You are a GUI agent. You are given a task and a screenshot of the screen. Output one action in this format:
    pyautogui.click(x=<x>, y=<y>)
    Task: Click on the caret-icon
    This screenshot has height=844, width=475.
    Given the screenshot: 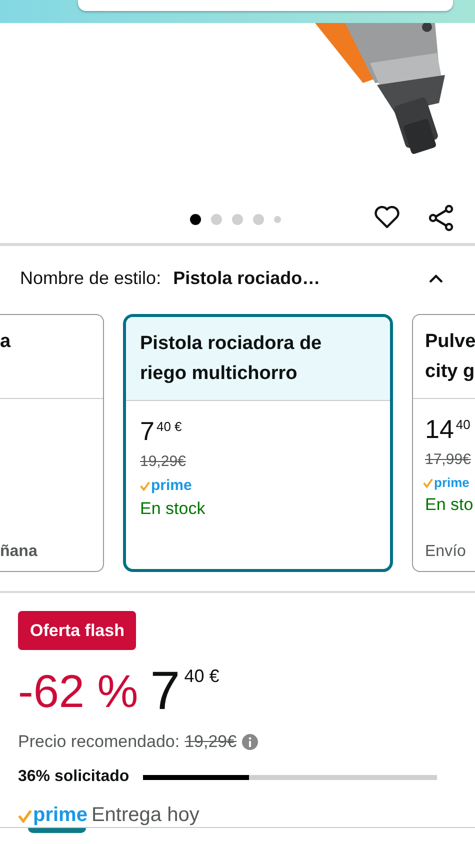 What is the action you would take?
    pyautogui.click(x=436, y=279)
    